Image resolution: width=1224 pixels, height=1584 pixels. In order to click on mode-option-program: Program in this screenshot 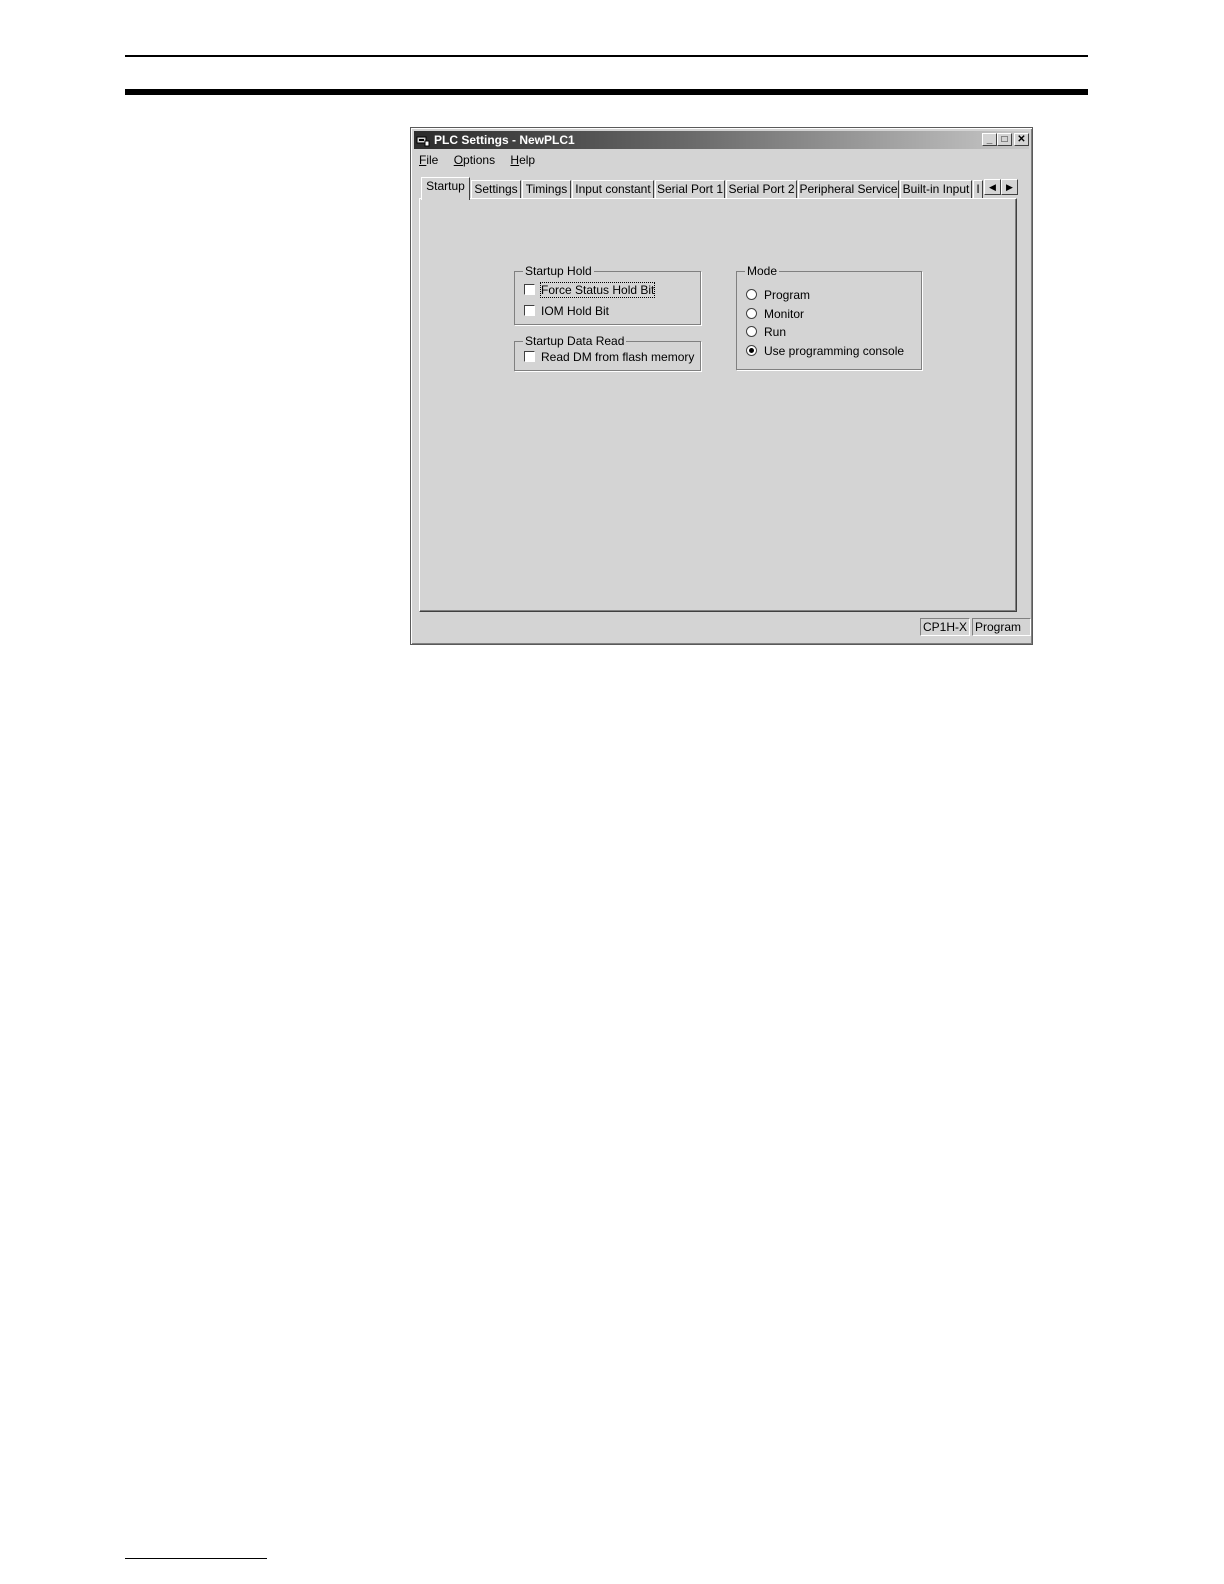, I will do `click(778, 295)`.